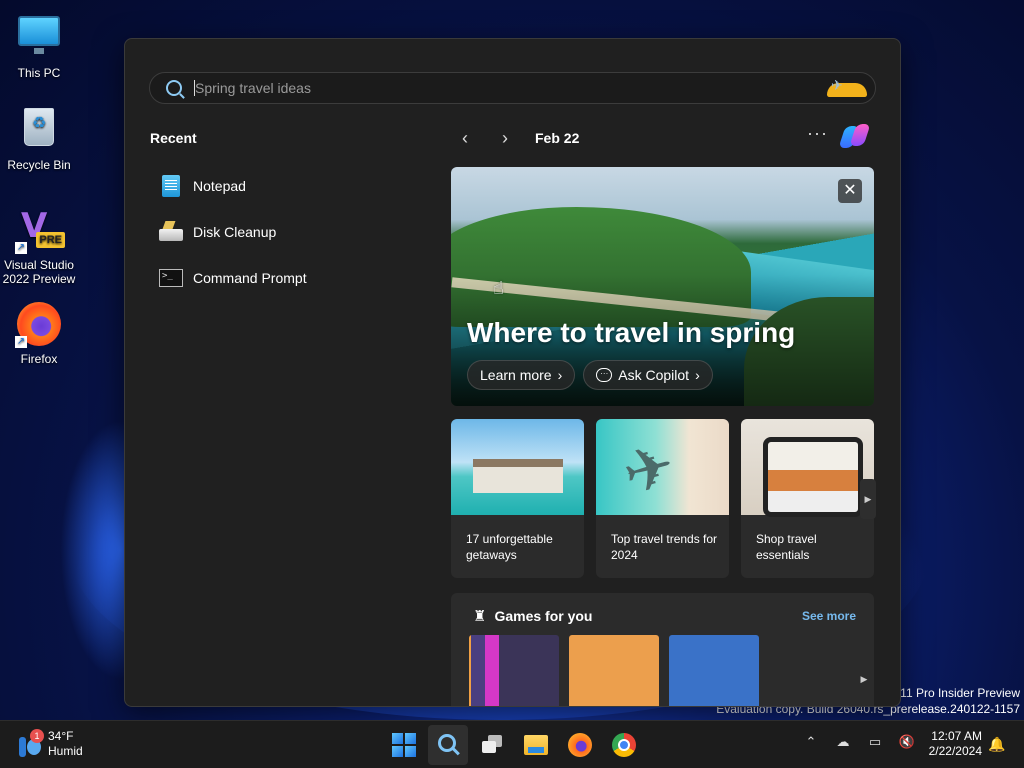 The height and width of the screenshot is (768, 1024). Describe the element at coordinates (39, 165) in the screenshot. I see `desktop-icon-label: Recycle Bin` at that location.